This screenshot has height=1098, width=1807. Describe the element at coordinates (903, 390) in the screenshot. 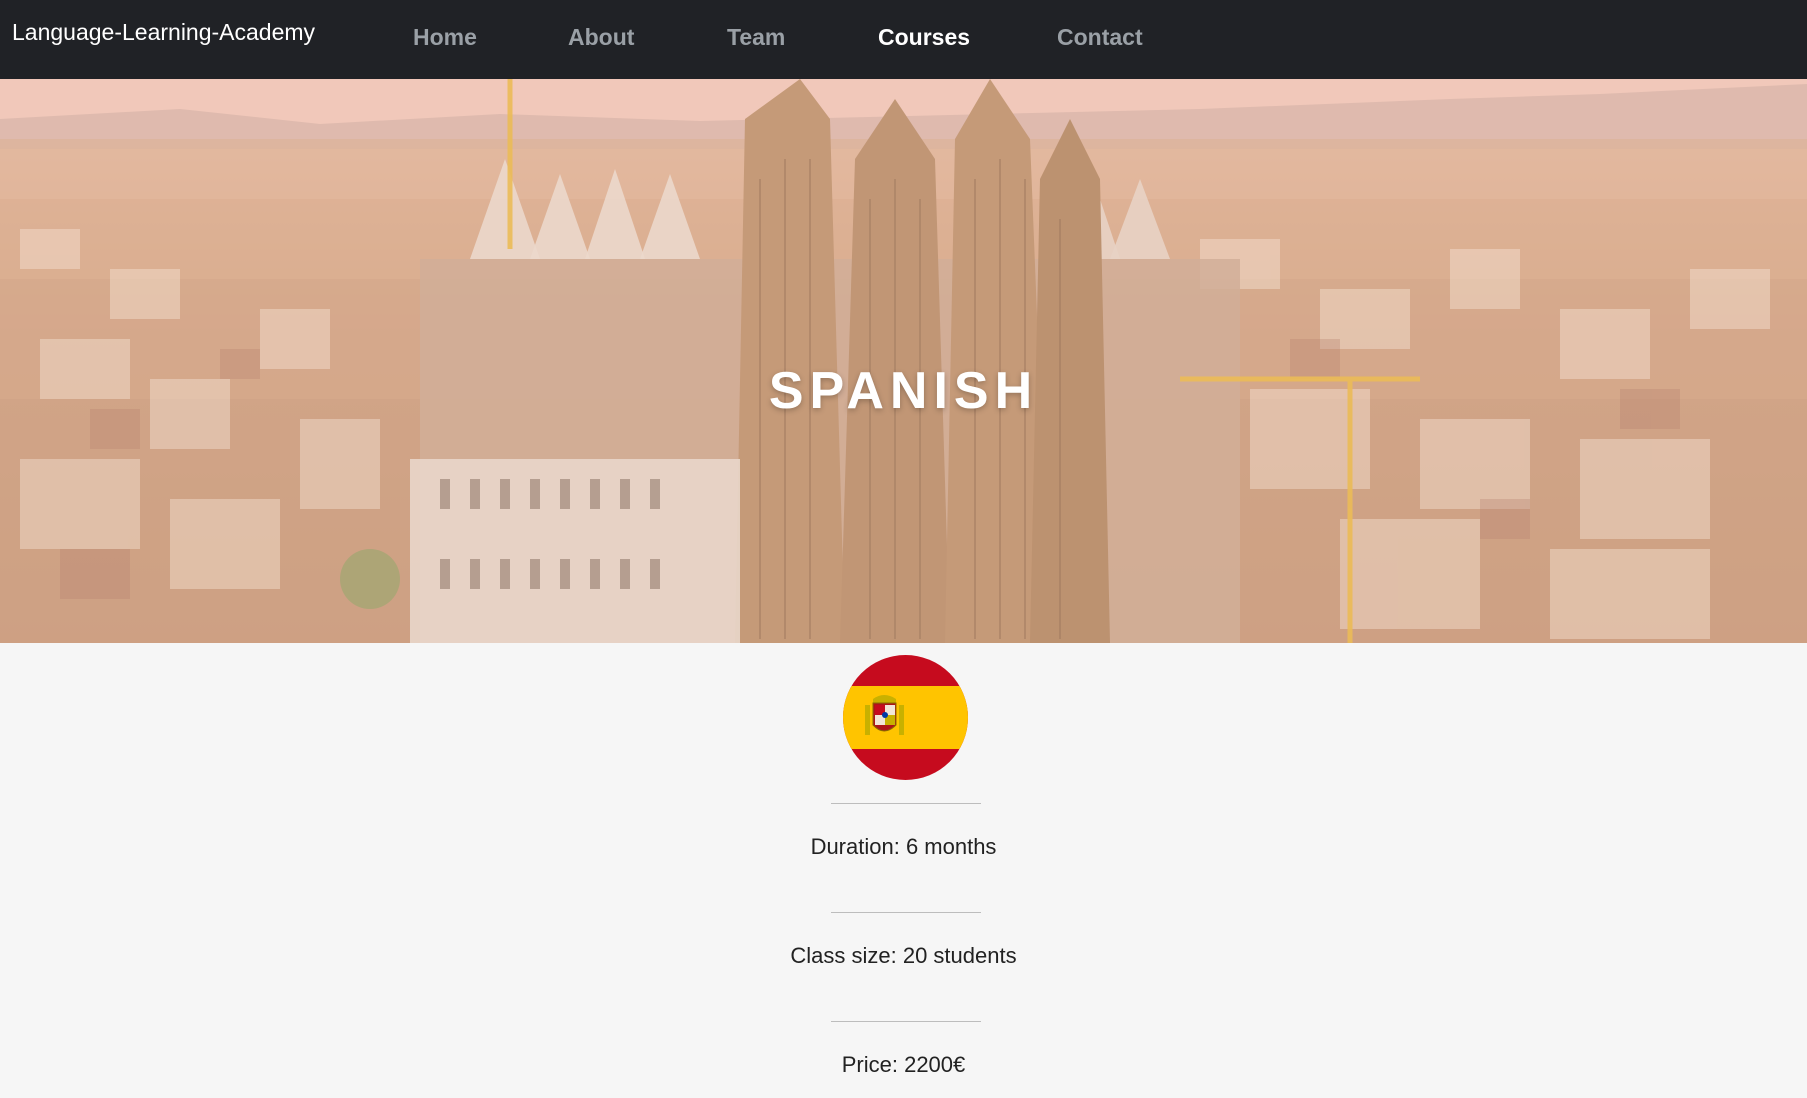

I see `hero-title: SPANISH` at that location.